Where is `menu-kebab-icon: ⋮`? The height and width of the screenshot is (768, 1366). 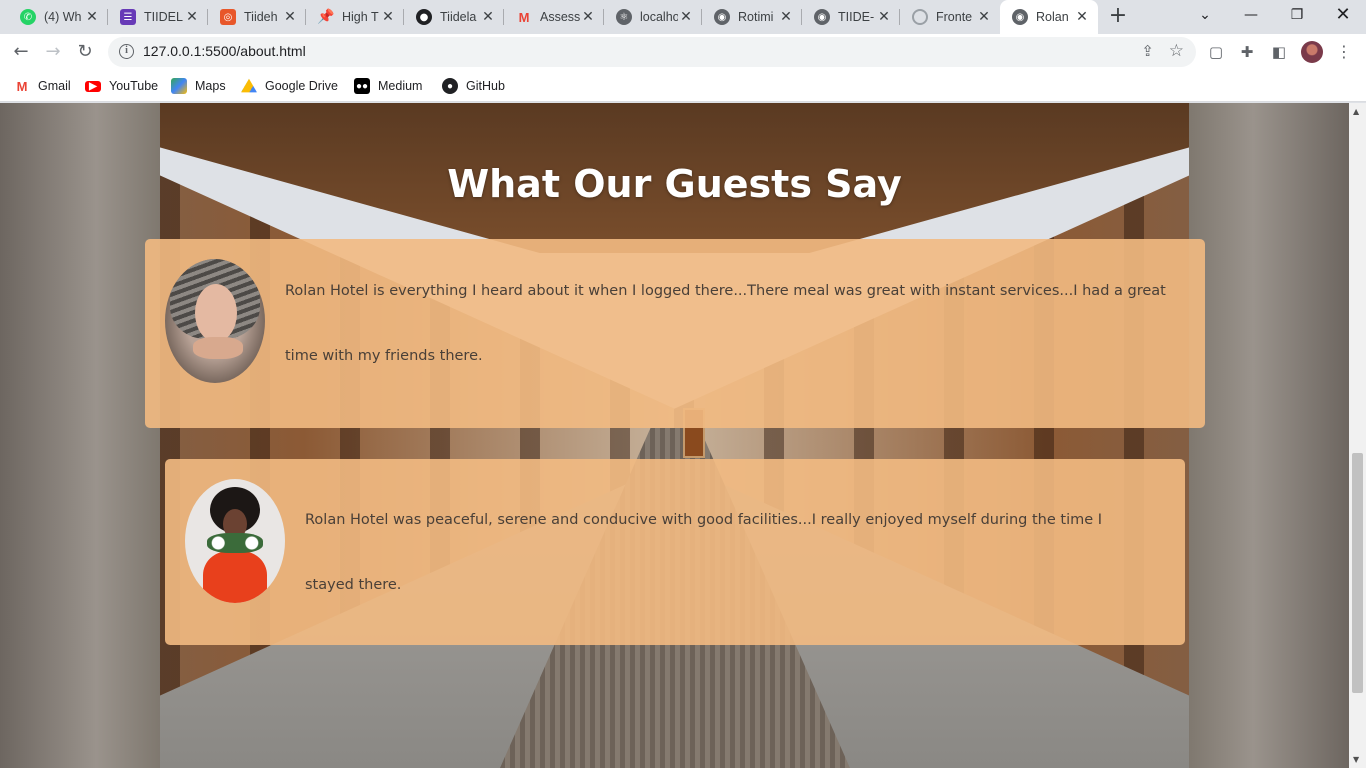 menu-kebab-icon: ⋮ is located at coordinates (1344, 52).